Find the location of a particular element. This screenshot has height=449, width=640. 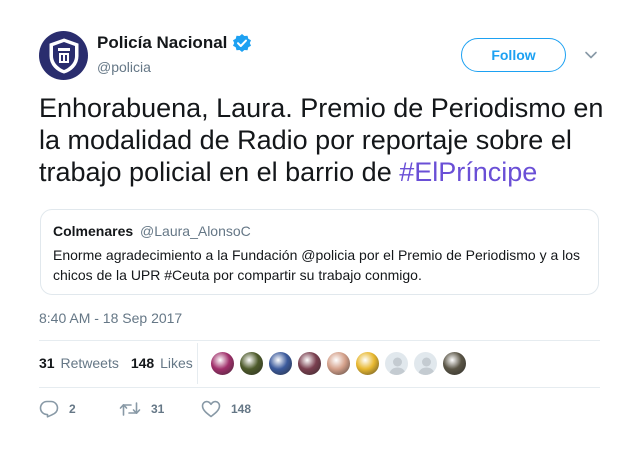

retweet-button: 31 is located at coordinates (160, 409).